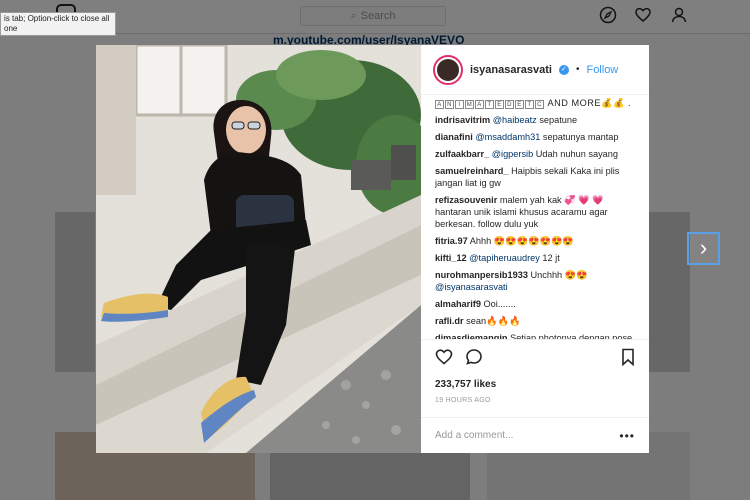  I want to click on tab-tooltip: is tab; Option-click to close all one, so click(58, 24).